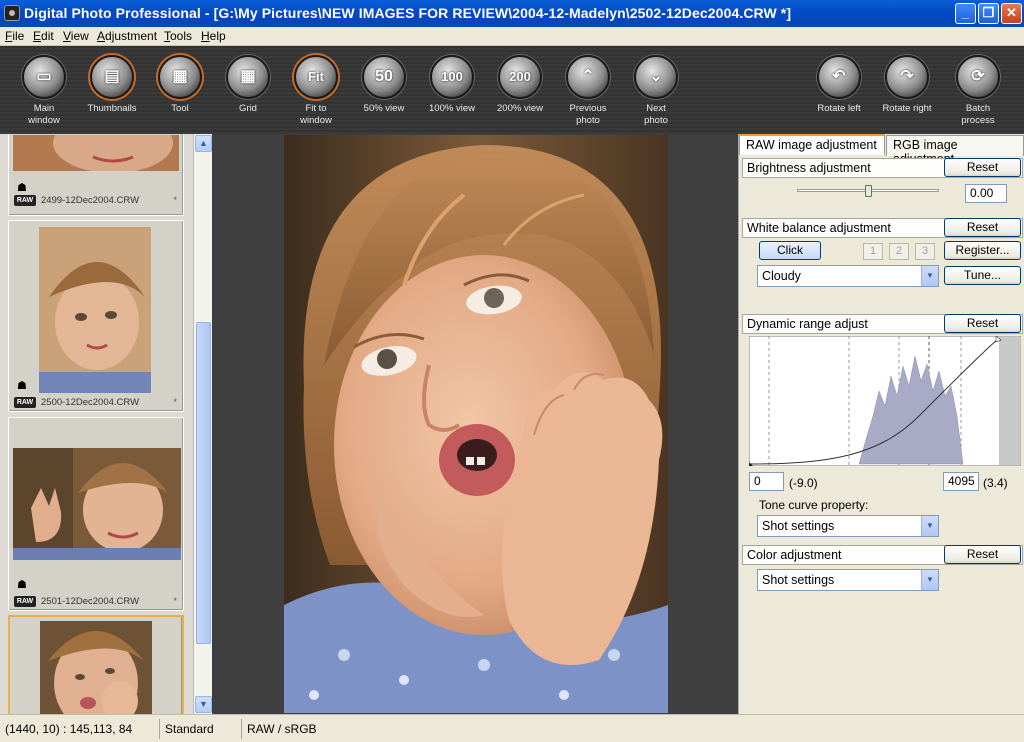  Describe the element at coordinates (656, 108) in the screenshot. I see `toolbar-label-line1: Next` at that location.